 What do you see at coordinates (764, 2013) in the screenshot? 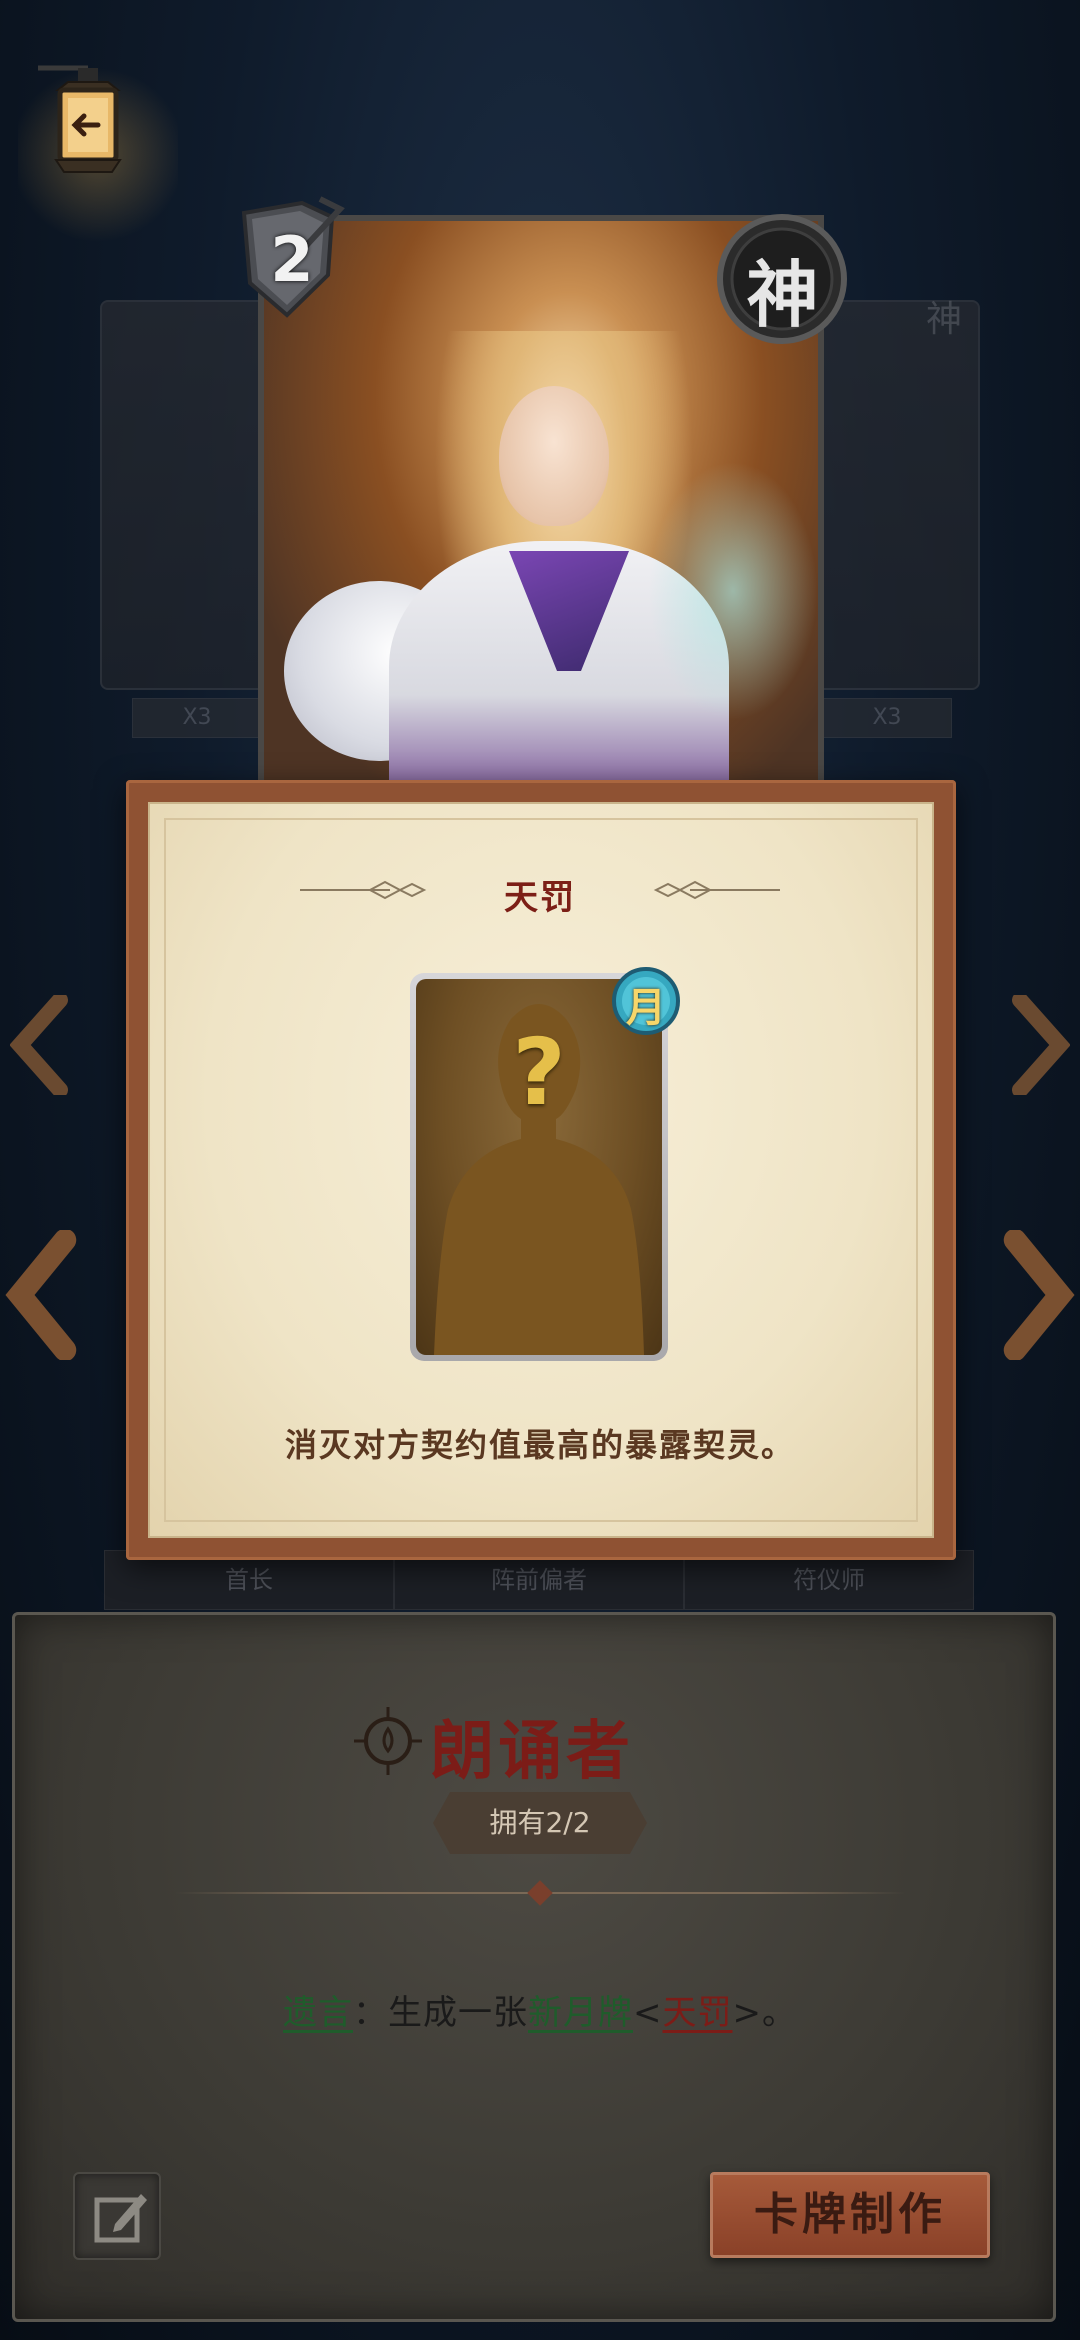
I see `ability-bracket-close: >。` at bounding box center [764, 2013].